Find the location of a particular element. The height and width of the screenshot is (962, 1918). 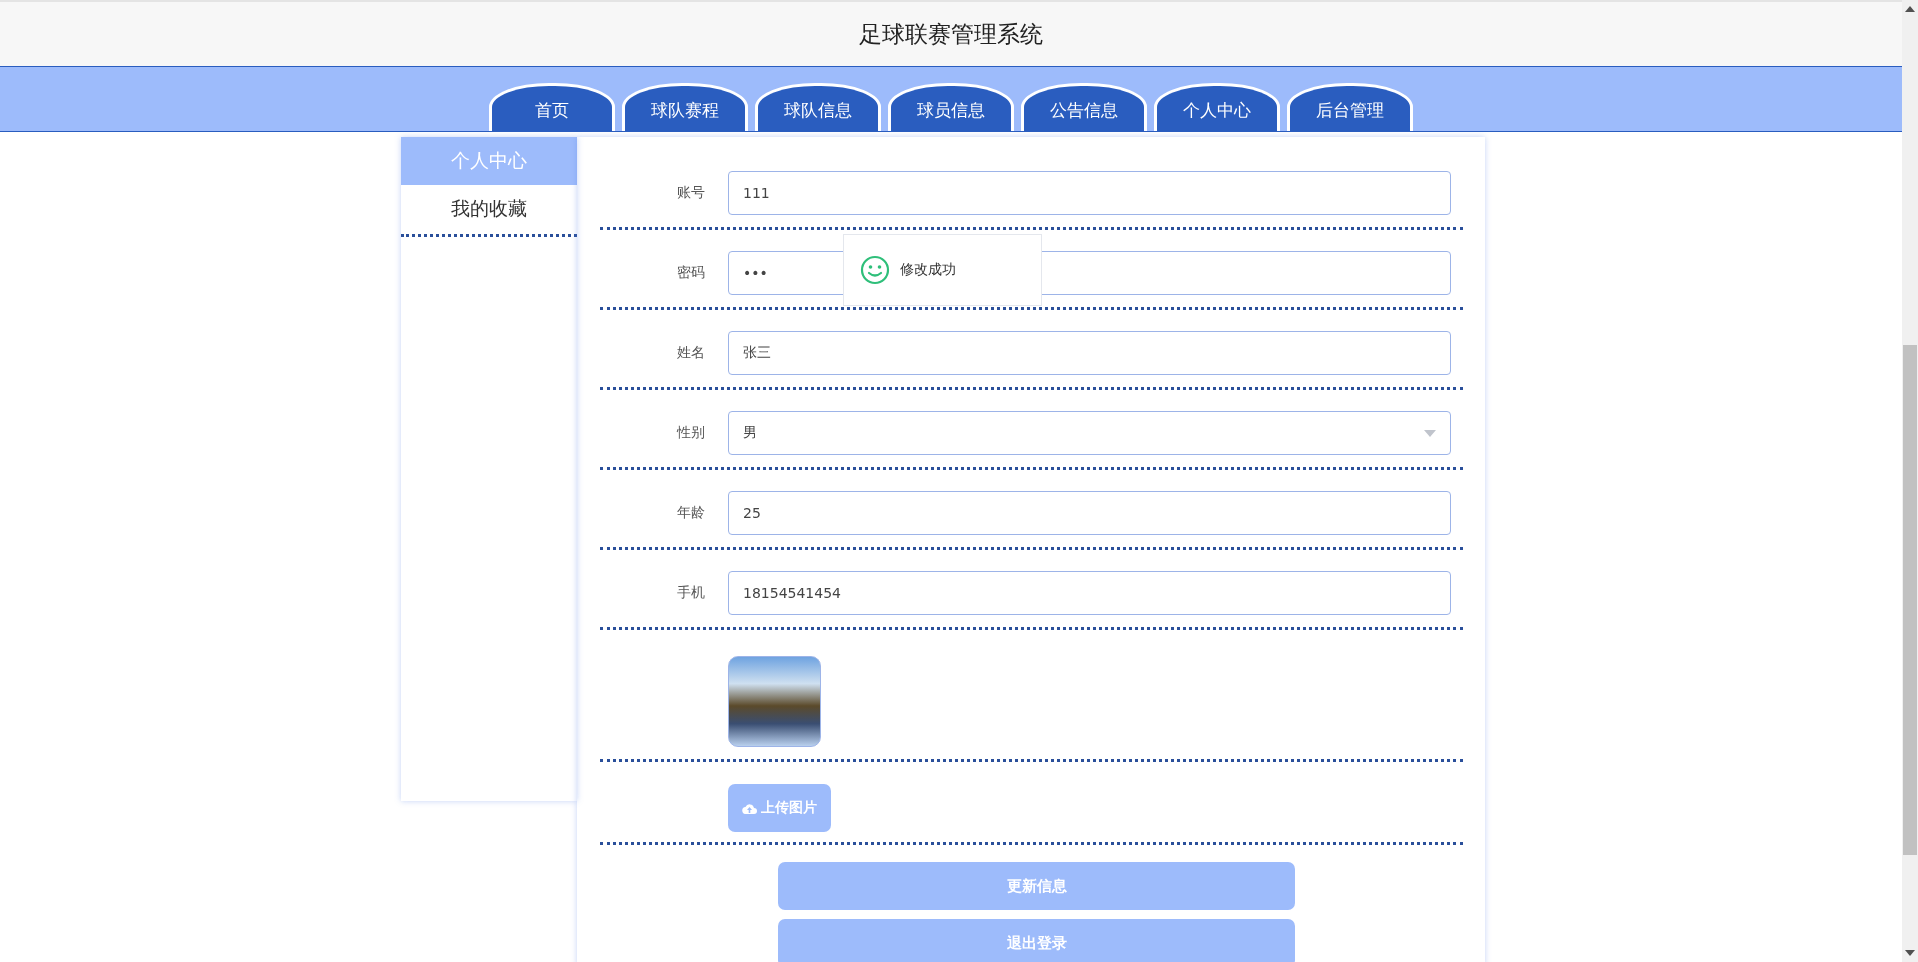

scroll-down-icon is located at coordinates (1910, 953).